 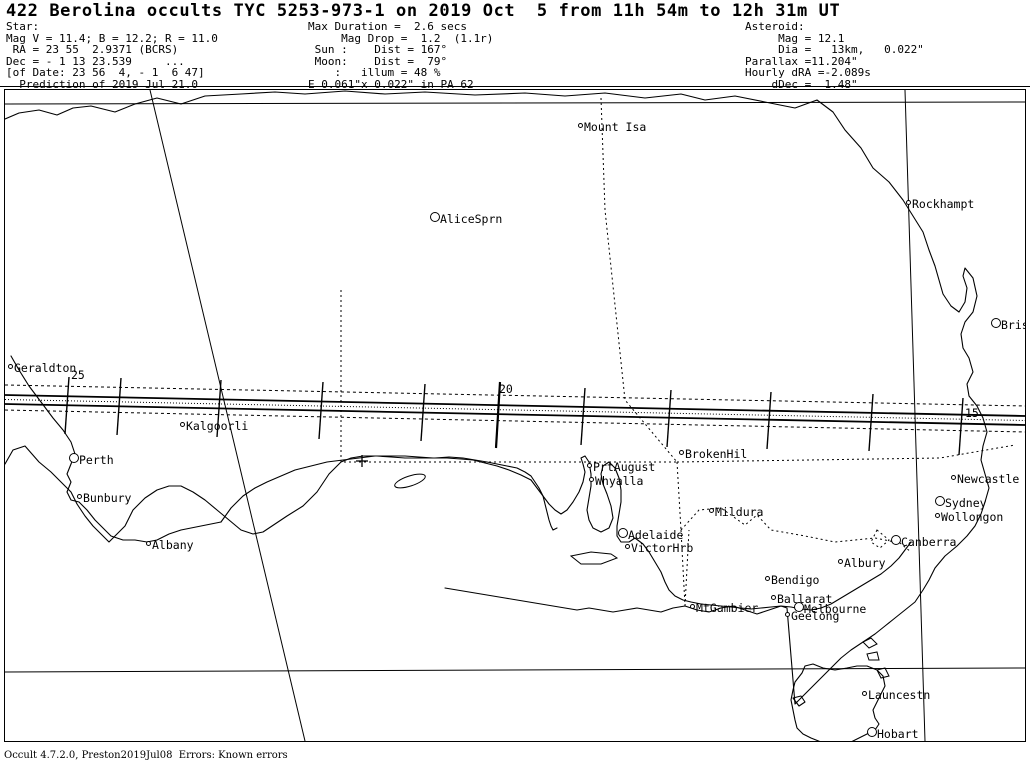 I want to click on city-label: Hobart, so click(x=898, y=734).